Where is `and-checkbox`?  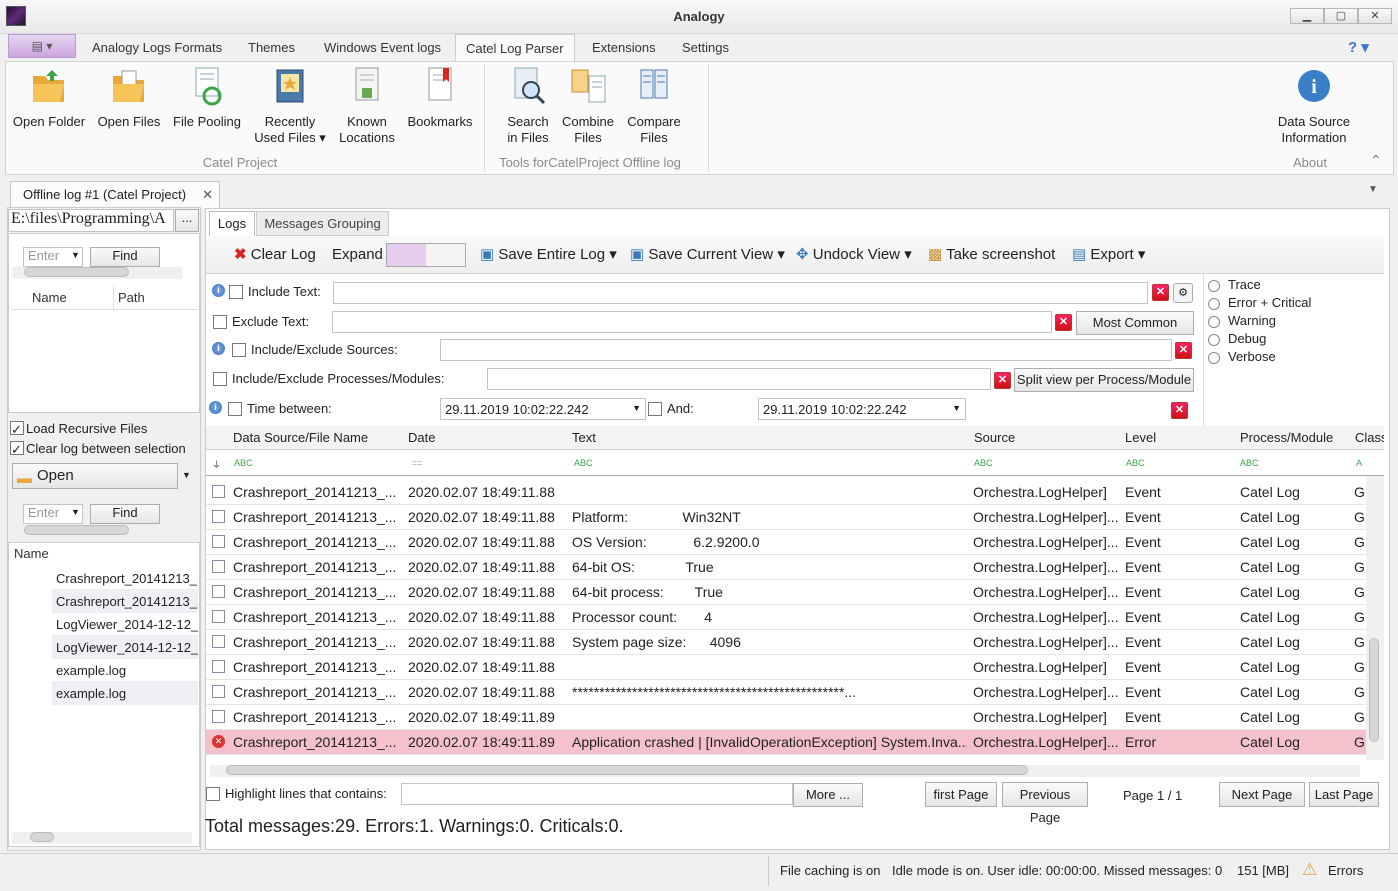
and-checkbox is located at coordinates (655, 409).